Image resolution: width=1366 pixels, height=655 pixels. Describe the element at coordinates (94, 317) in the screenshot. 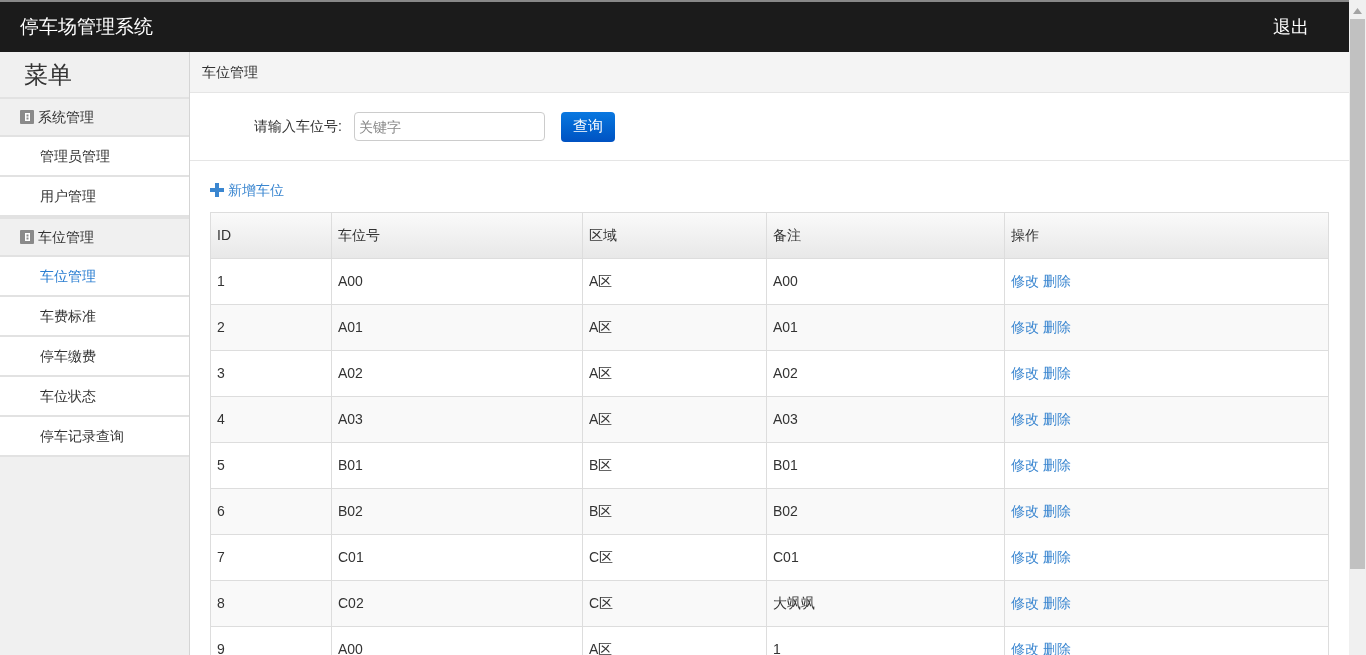

I see `sidebar-item: 车费标准` at that location.